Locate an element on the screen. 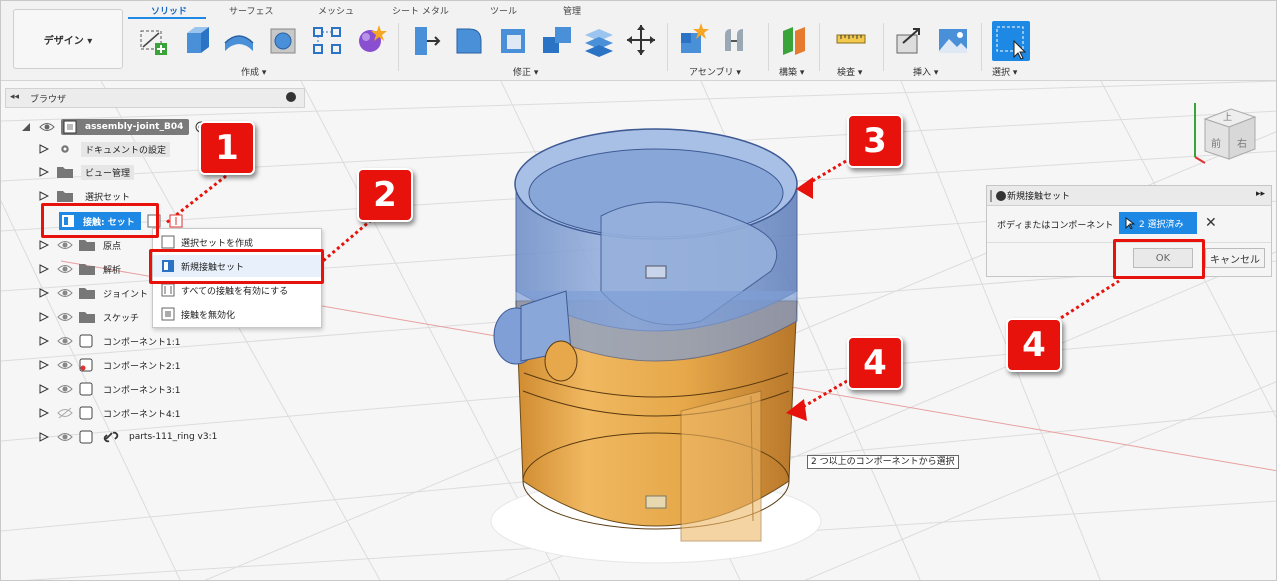 The image size is (1277, 581). hole-icon is located at coordinates (283, 40).